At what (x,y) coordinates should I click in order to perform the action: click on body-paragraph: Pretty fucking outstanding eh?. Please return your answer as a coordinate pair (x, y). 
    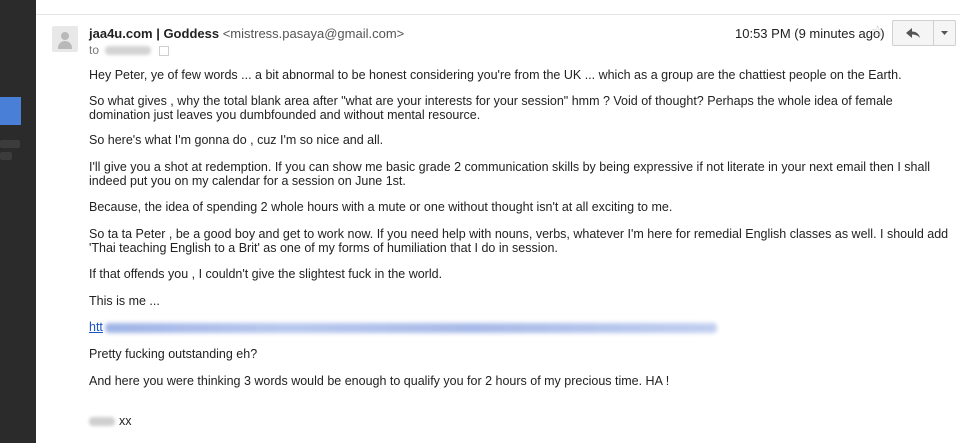
    Looking at the image, I should click on (173, 354).